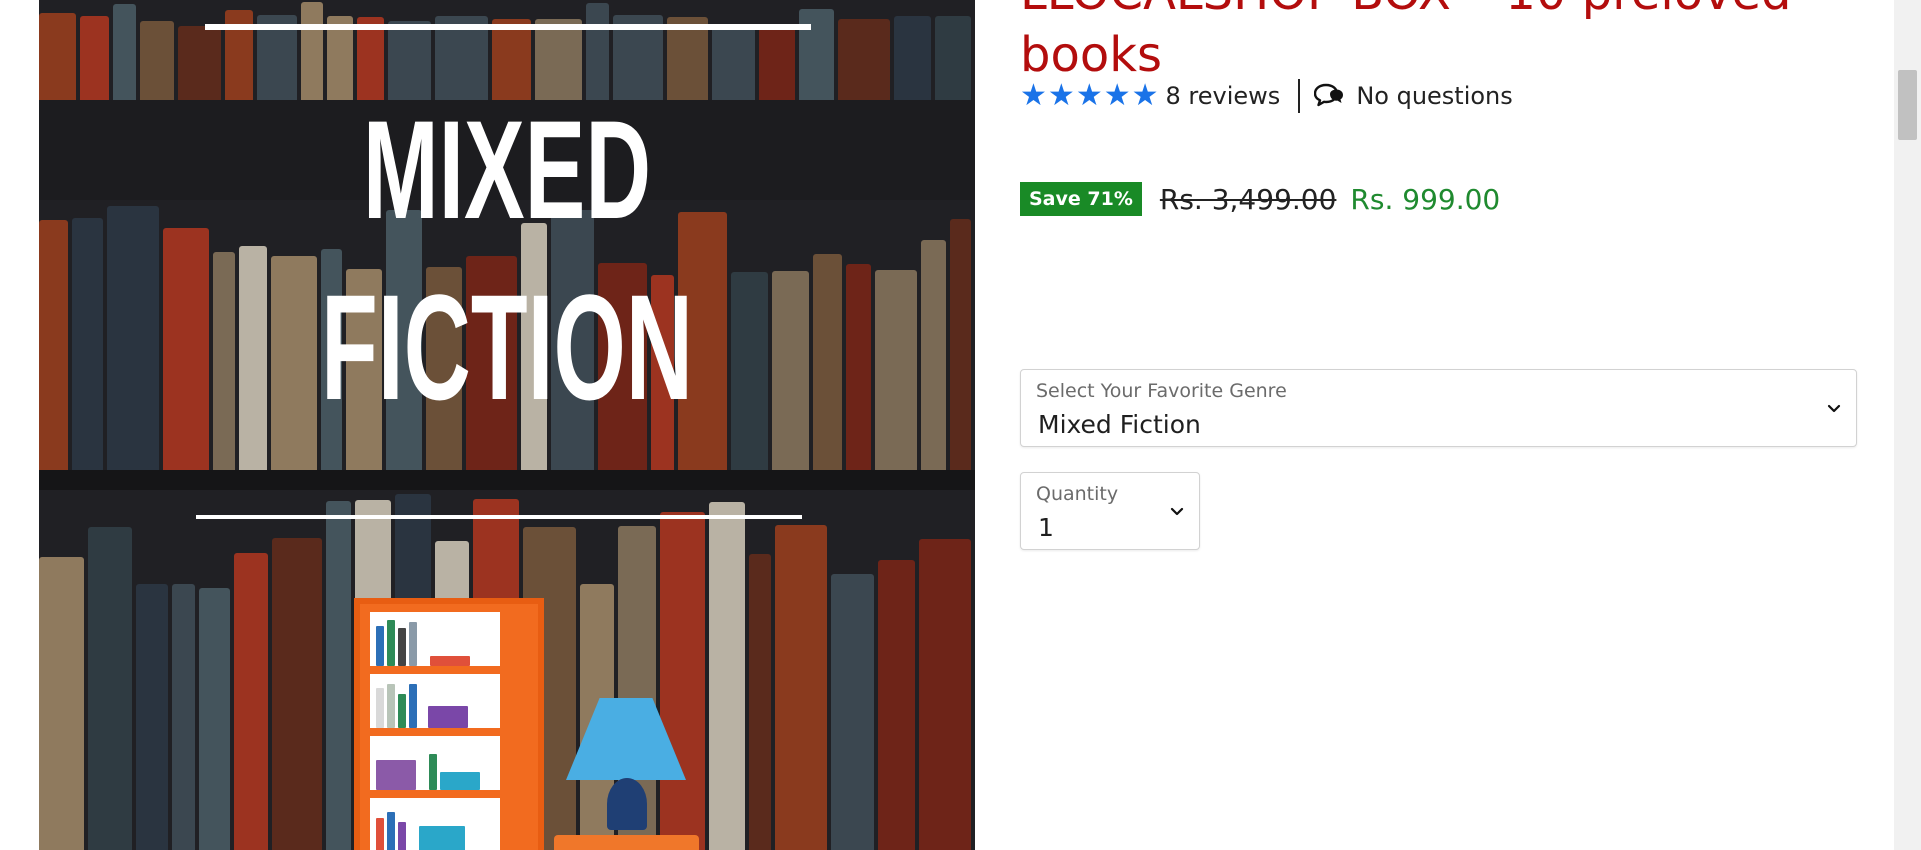 The width and height of the screenshot is (1921, 850). What do you see at coordinates (627, 804) in the screenshot?
I see `lamp-base` at bounding box center [627, 804].